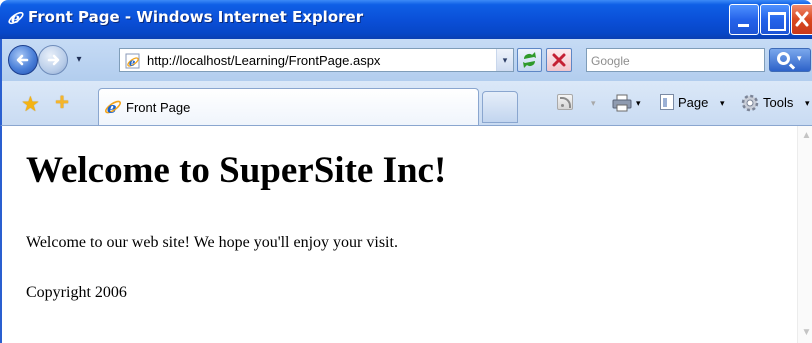 This screenshot has width=812, height=343. I want to click on back-arrow-icon, so click(22, 60).